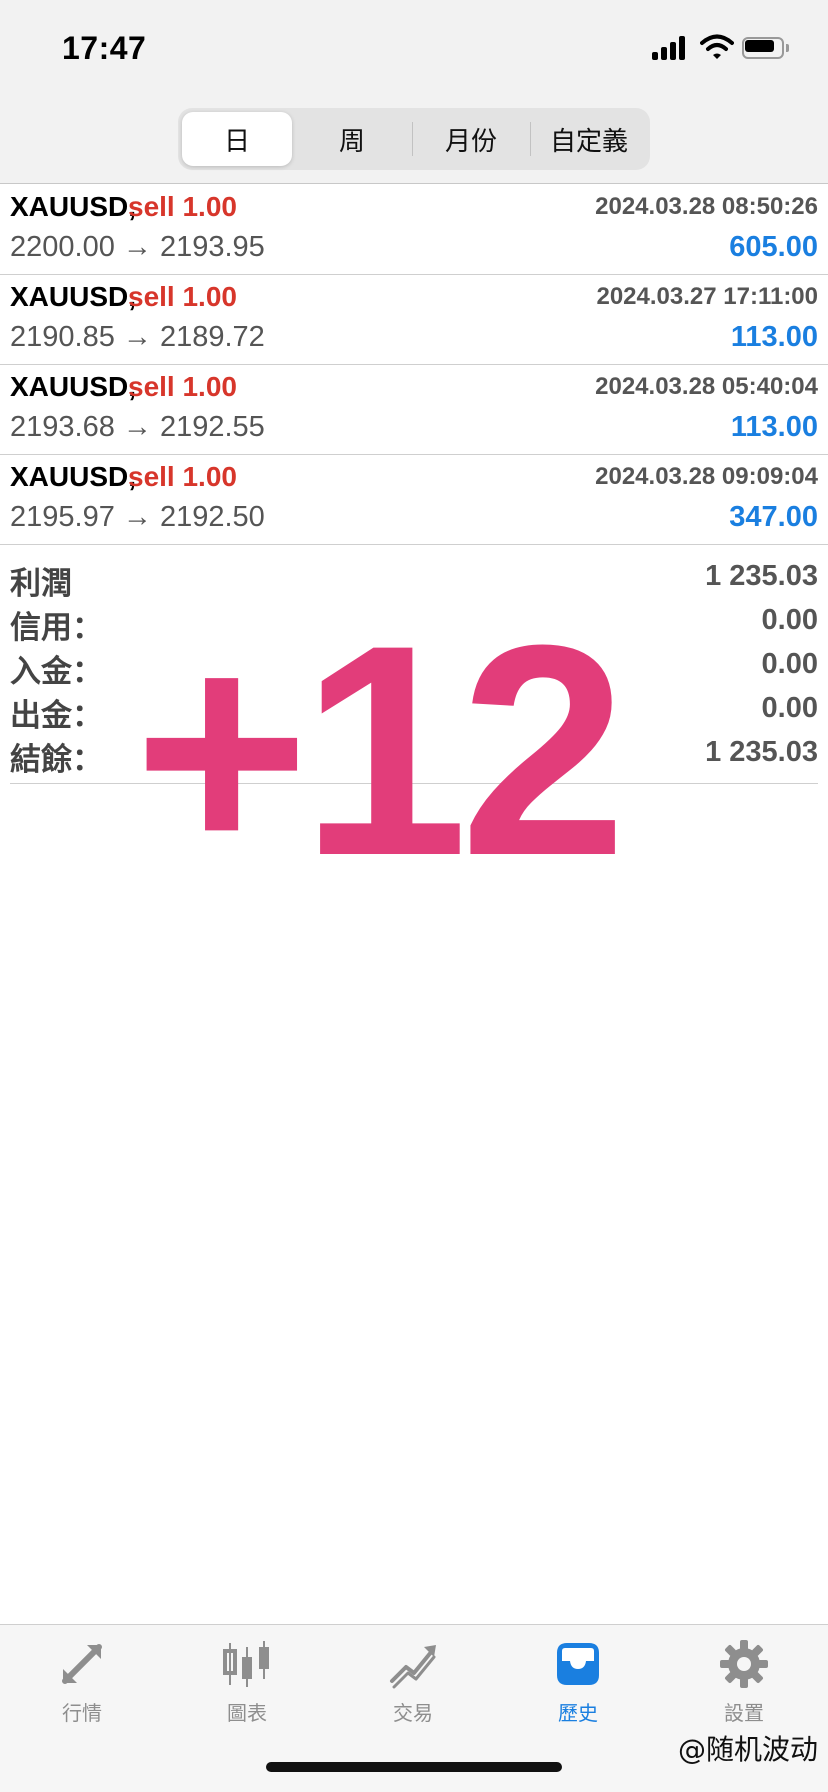  What do you see at coordinates (414, 46) in the screenshot?
I see `status-bar: 17:47` at bounding box center [414, 46].